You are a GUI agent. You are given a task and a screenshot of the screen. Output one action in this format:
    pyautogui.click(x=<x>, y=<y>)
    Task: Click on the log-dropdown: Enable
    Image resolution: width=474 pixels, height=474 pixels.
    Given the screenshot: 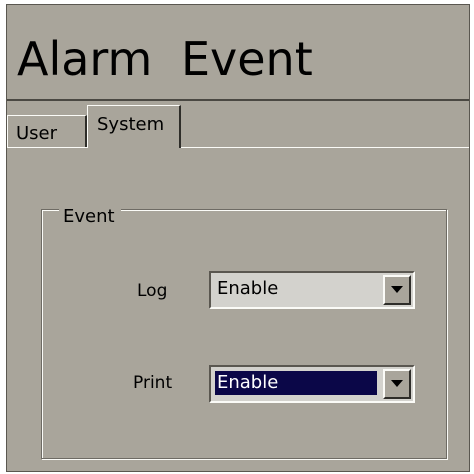 What is the action you would take?
    pyautogui.click(x=312, y=290)
    